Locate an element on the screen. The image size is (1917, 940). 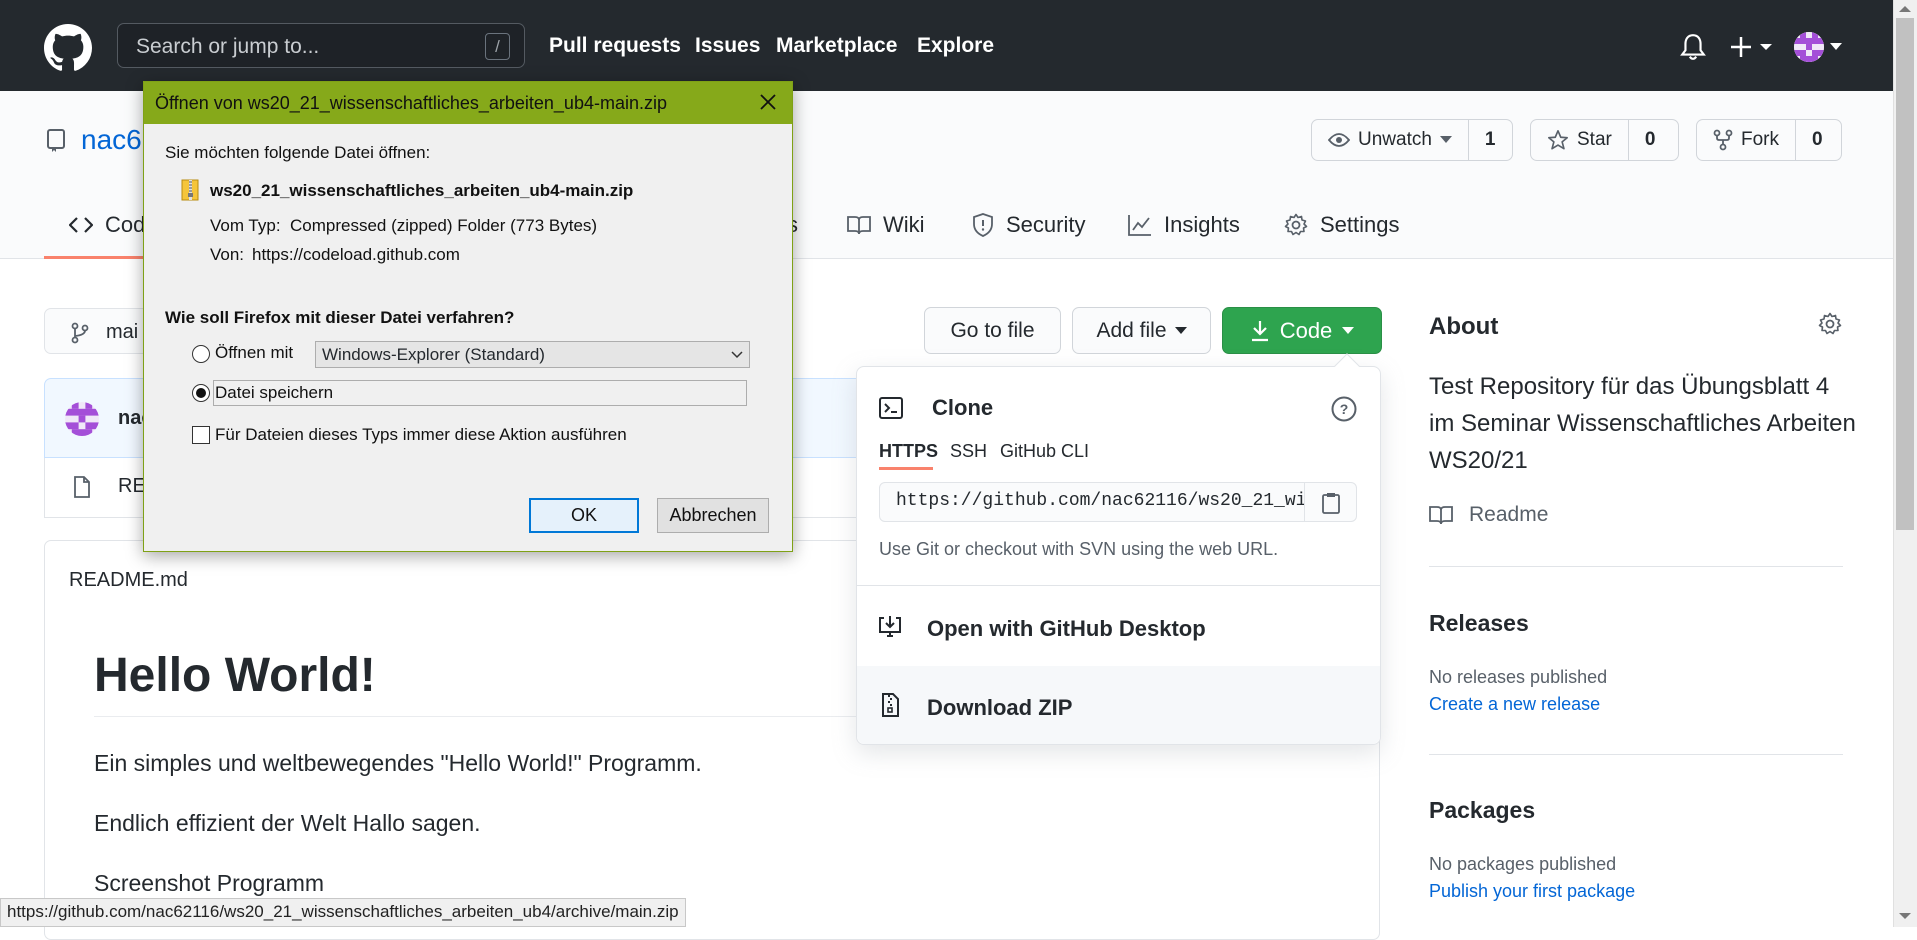
readme-paragraph-2: Endlich effizient der Welt Hallo sagen. is located at coordinates (287, 823).